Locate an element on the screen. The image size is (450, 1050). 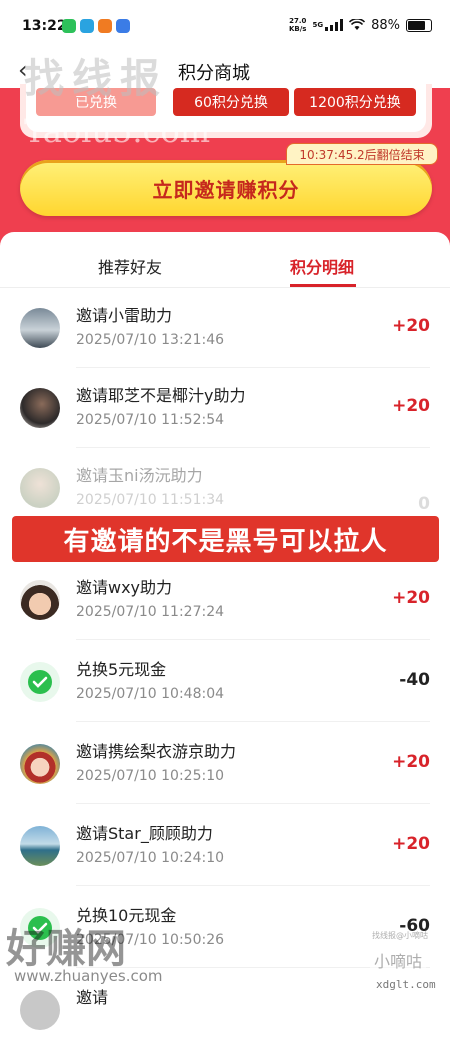
record-title: 兑换5元现金 is located at coordinates (121, 669).